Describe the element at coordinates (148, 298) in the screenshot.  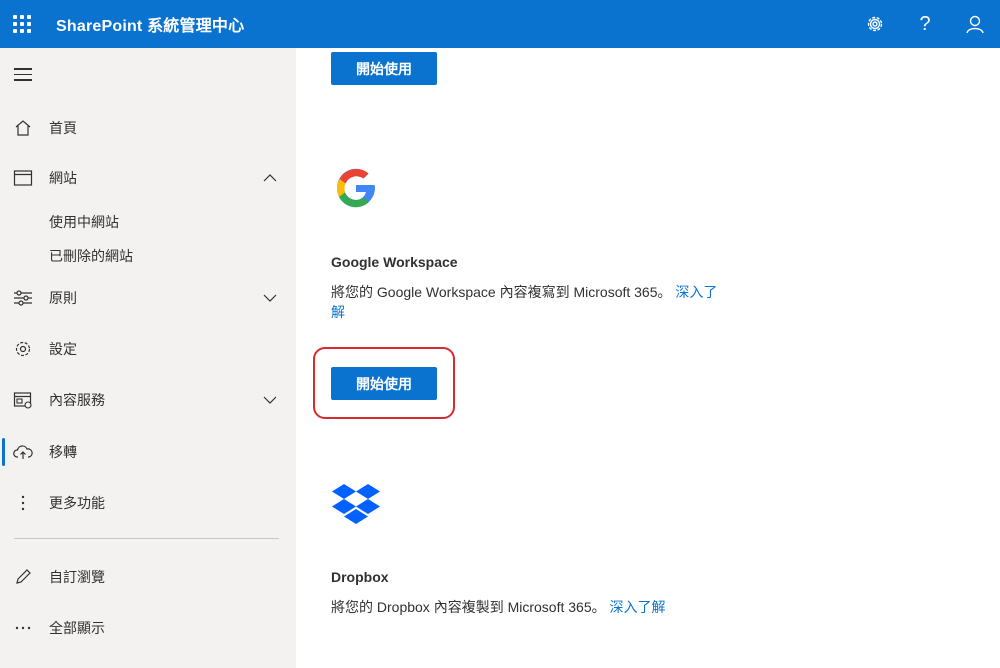
I see `nav-item-policies: 原則` at that location.